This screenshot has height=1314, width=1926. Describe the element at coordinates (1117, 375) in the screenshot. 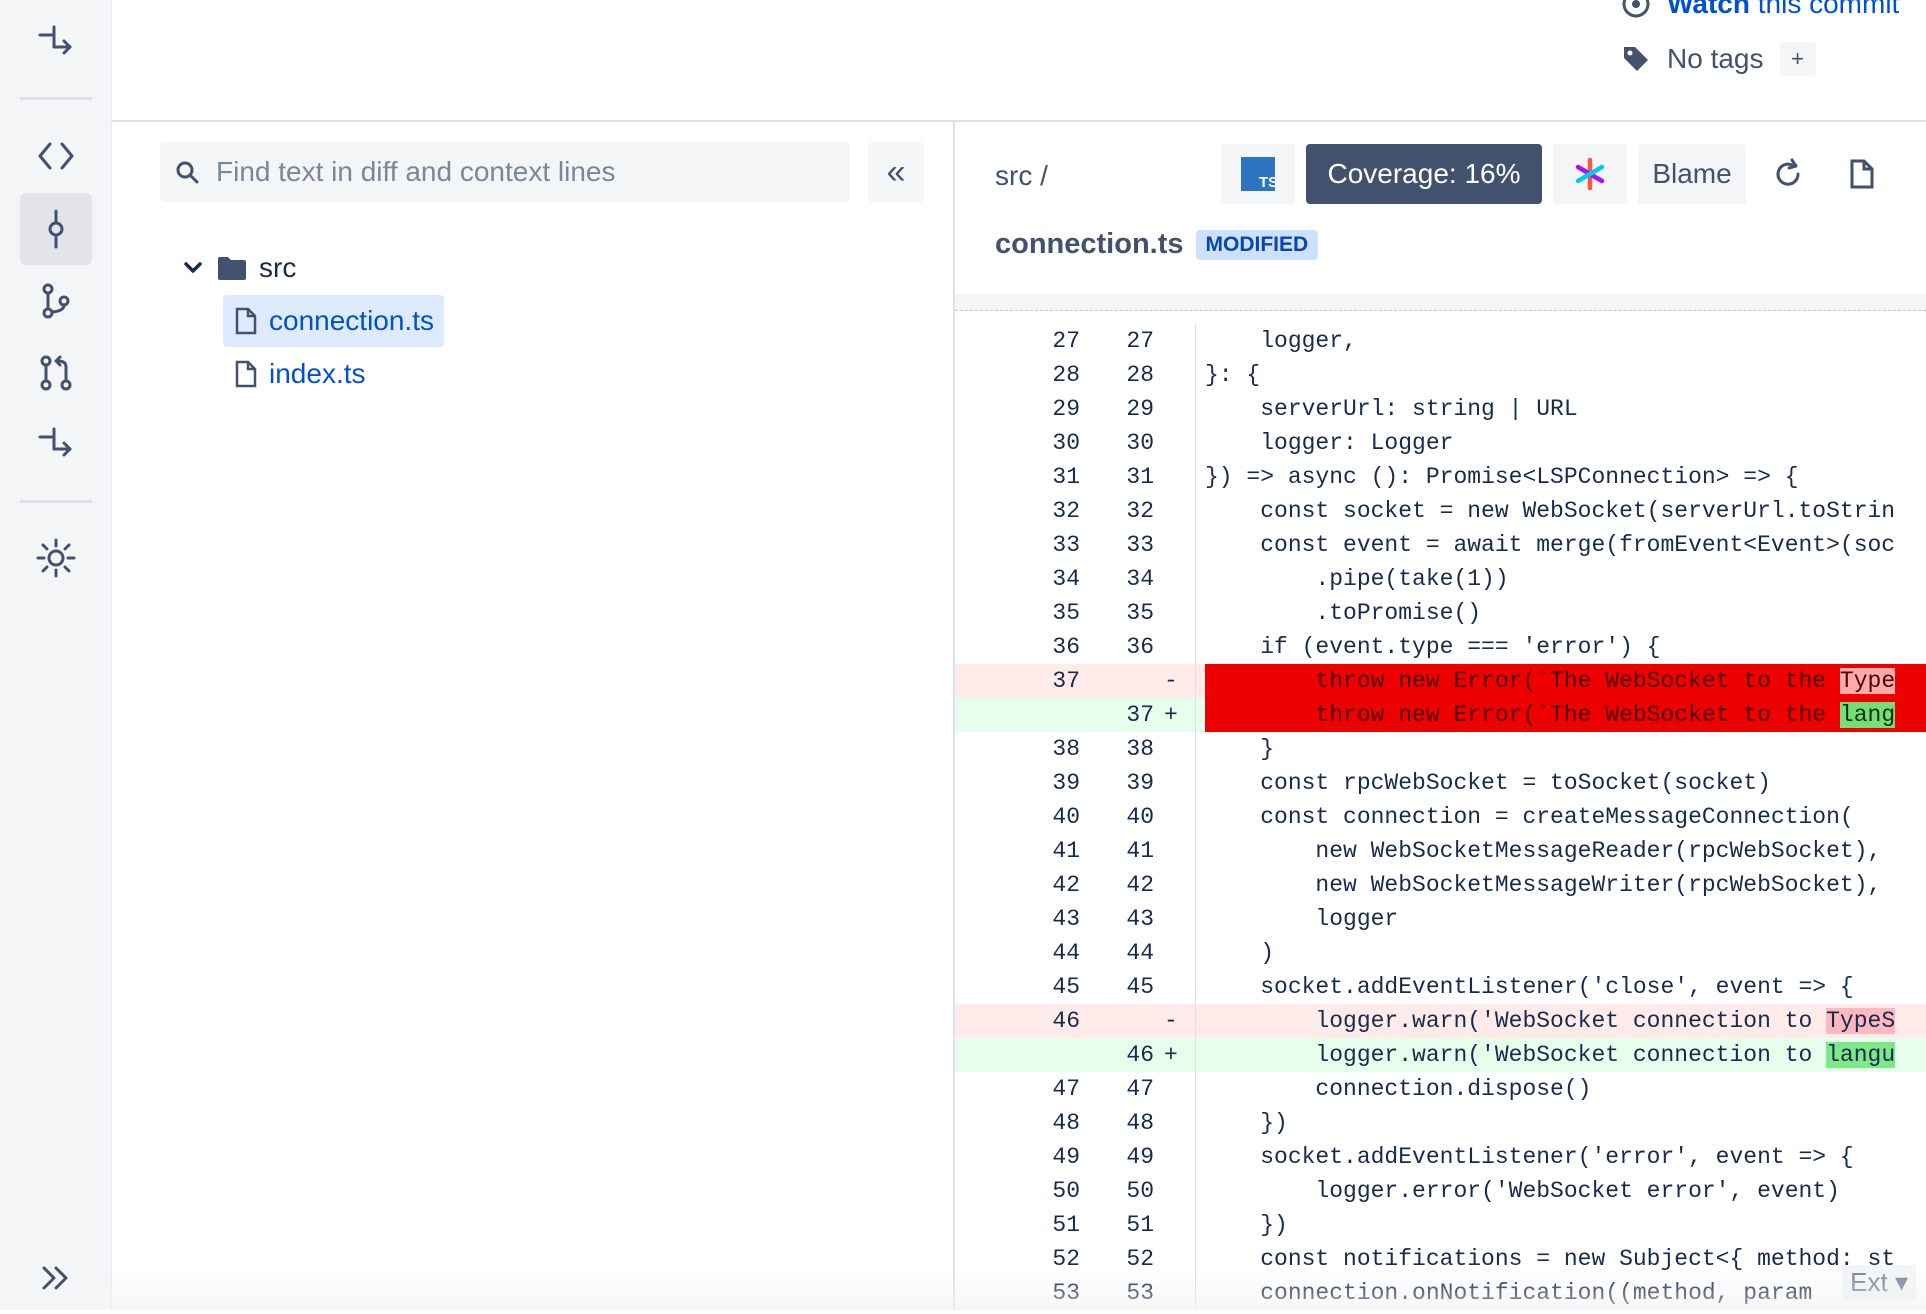

I see `new-line-number: 28` at that location.